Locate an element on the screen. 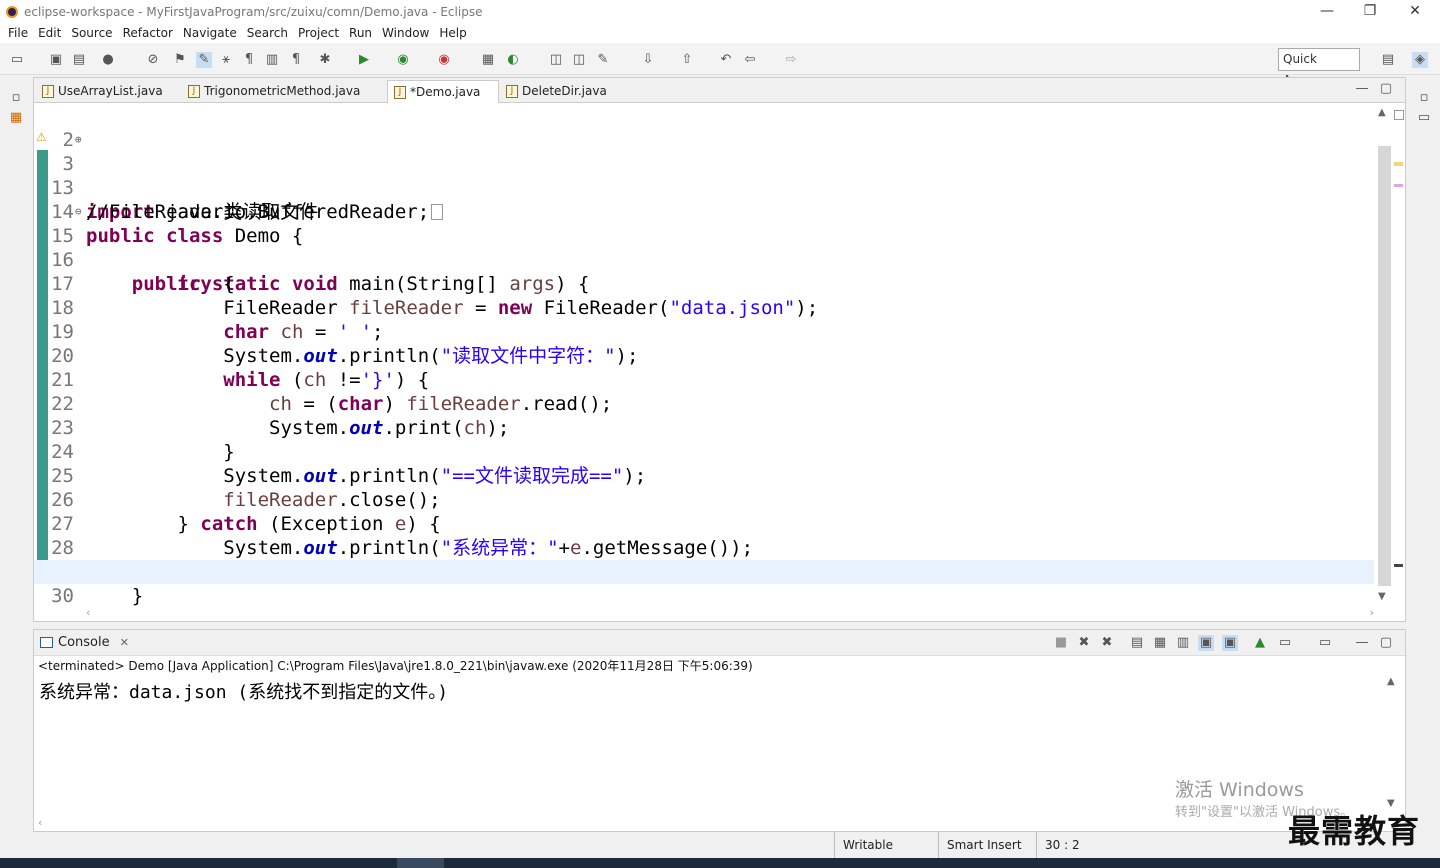  tab-usearraylist: J UseArrayList.java is located at coordinates (109, 91).